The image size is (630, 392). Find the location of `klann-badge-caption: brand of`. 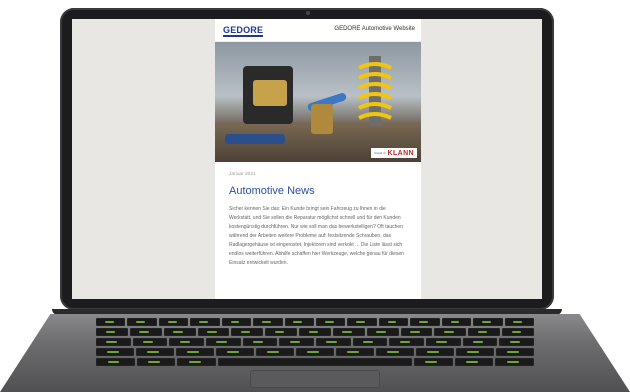

klann-badge-caption: brand of is located at coordinates (380, 153).